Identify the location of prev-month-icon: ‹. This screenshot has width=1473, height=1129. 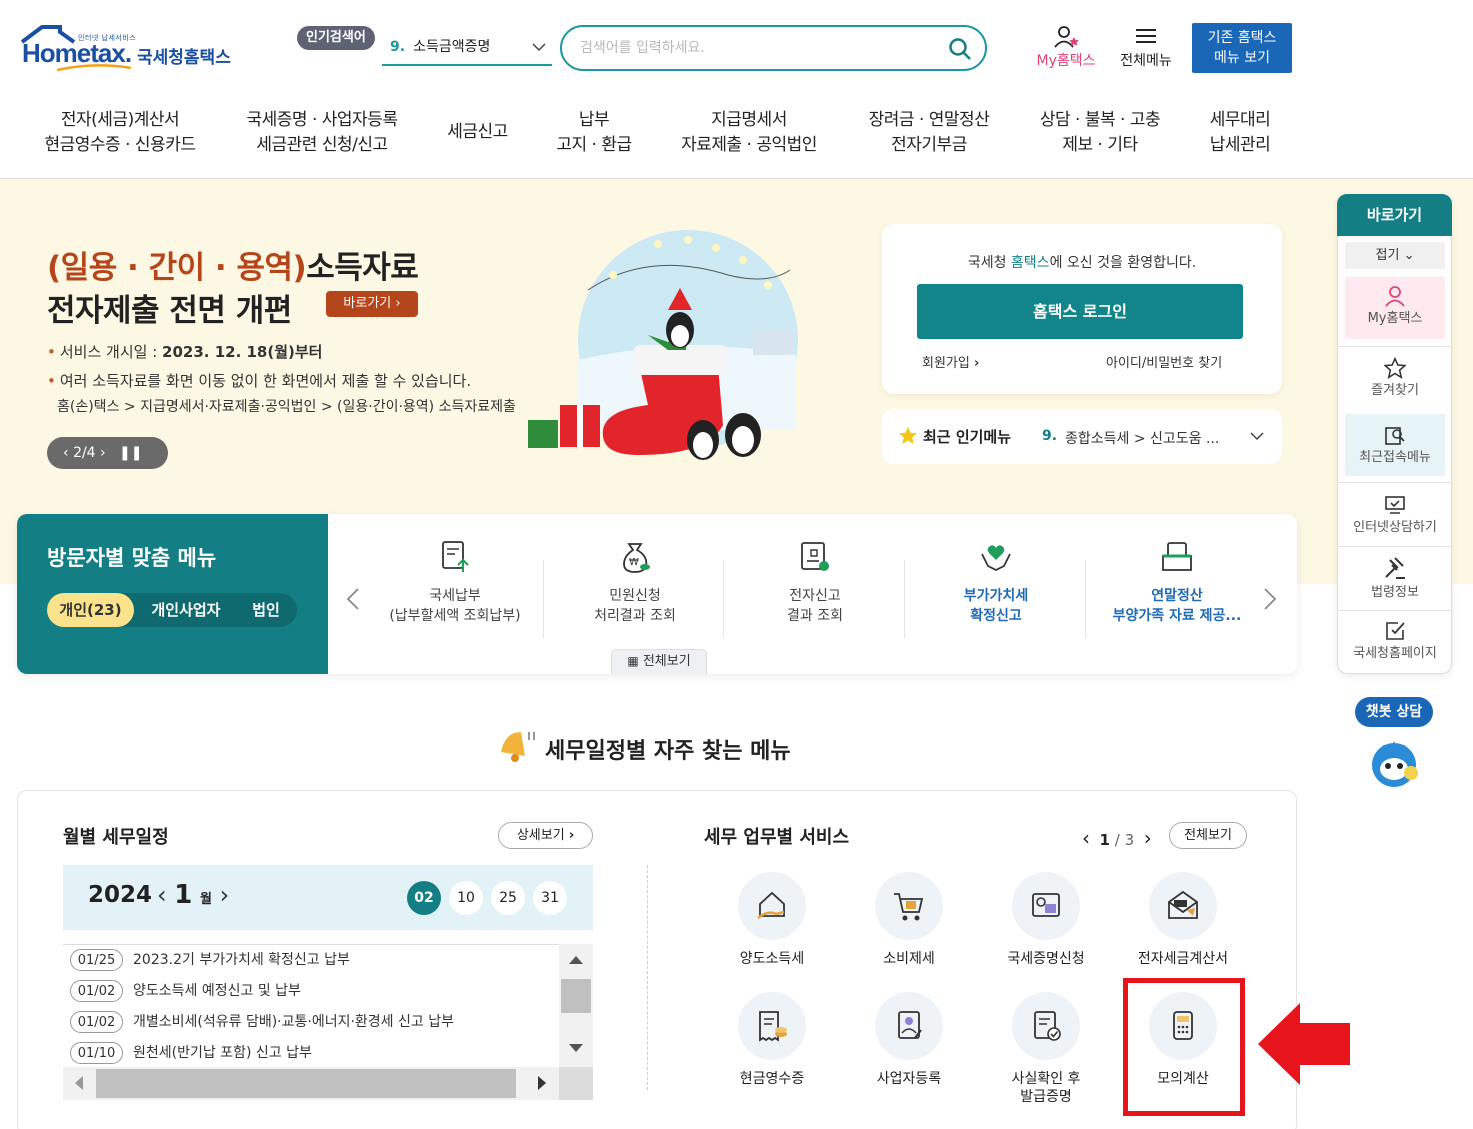
(162, 895).